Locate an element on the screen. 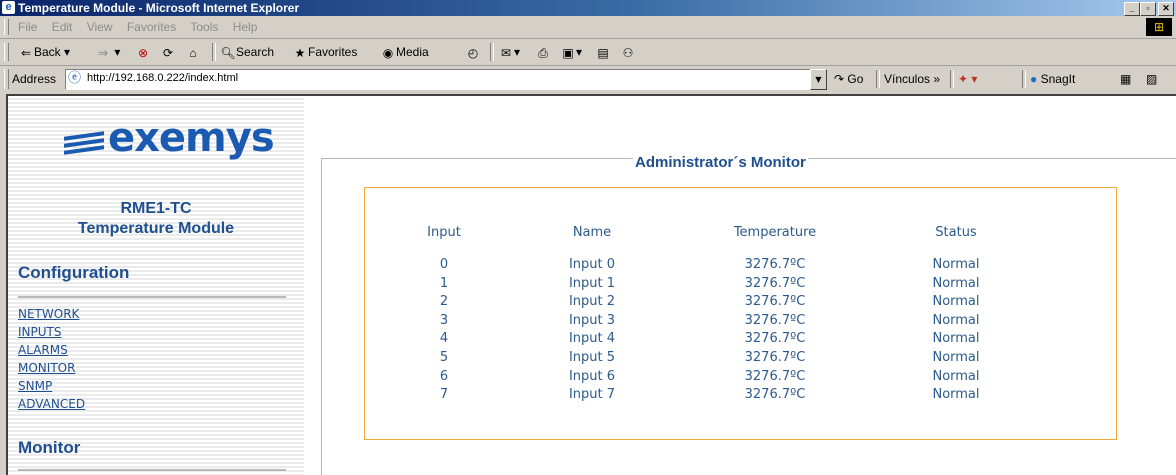  messenger-button: ⚇ is located at coordinates (628, 52).